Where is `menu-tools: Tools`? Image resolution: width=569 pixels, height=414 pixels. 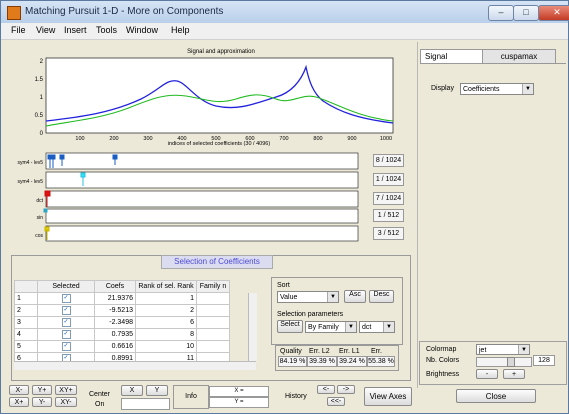
menu-tools: Tools is located at coordinates (106, 30).